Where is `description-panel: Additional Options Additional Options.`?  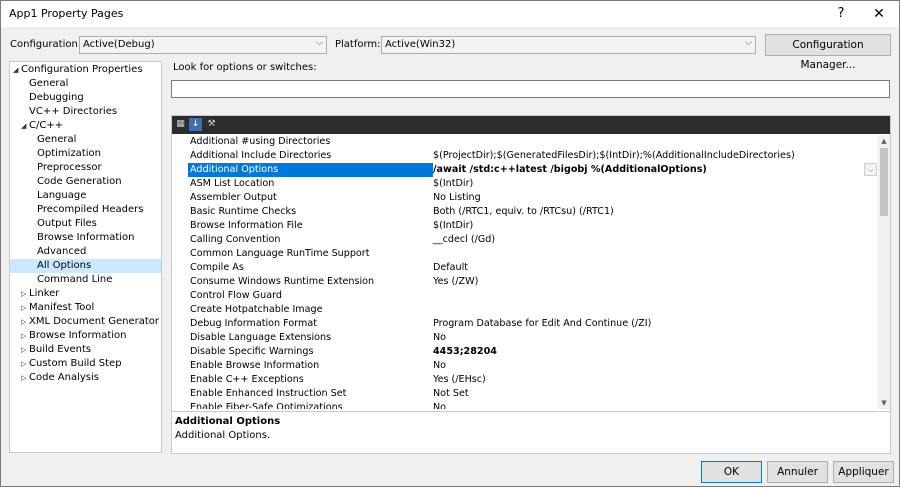 description-panel: Additional Options Additional Options. is located at coordinates (531, 432).